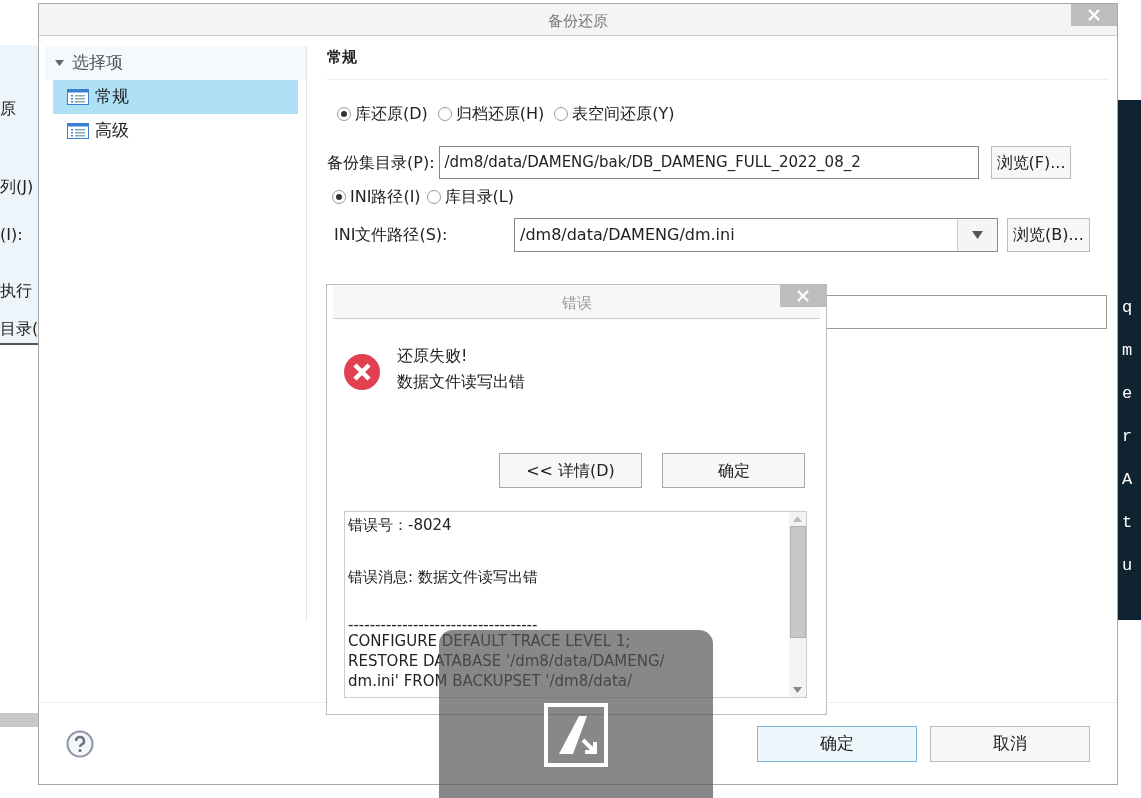  Describe the element at coordinates (576, 735) in the screenshot. I see `expand-icon` at that location.